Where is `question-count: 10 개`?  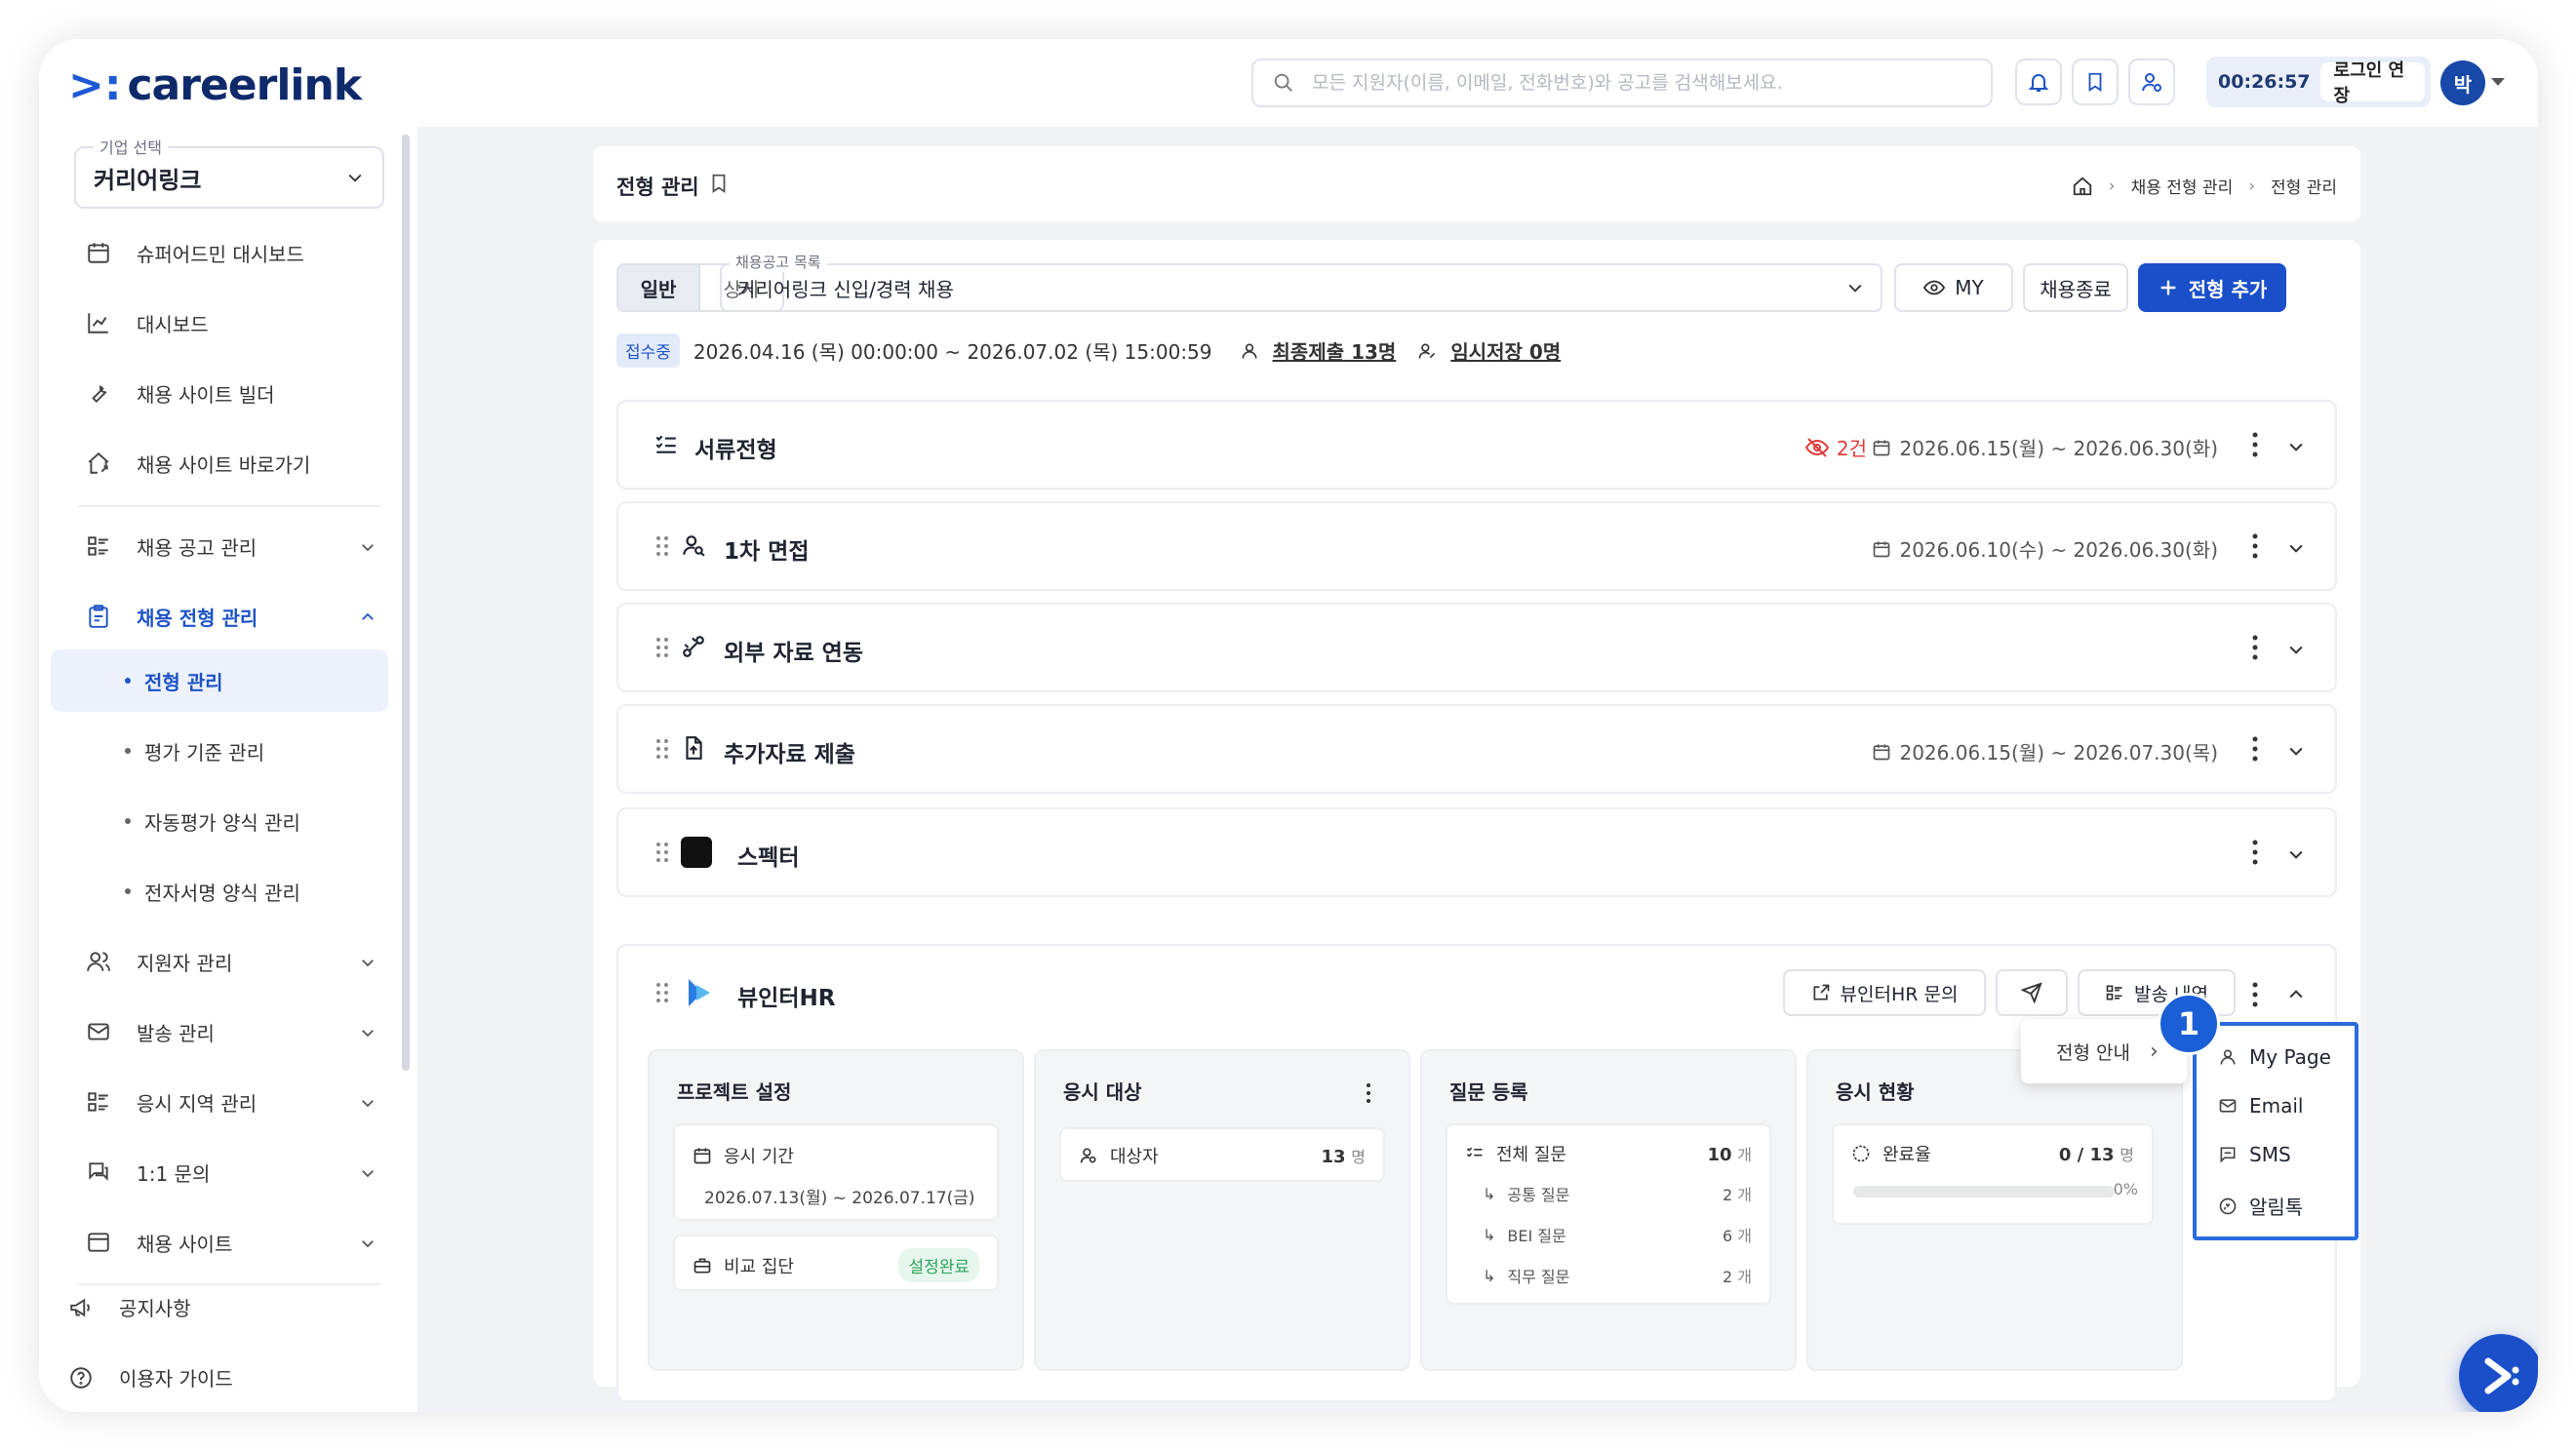
question-count: 10 개 is located at coordinates (1729, 1153).